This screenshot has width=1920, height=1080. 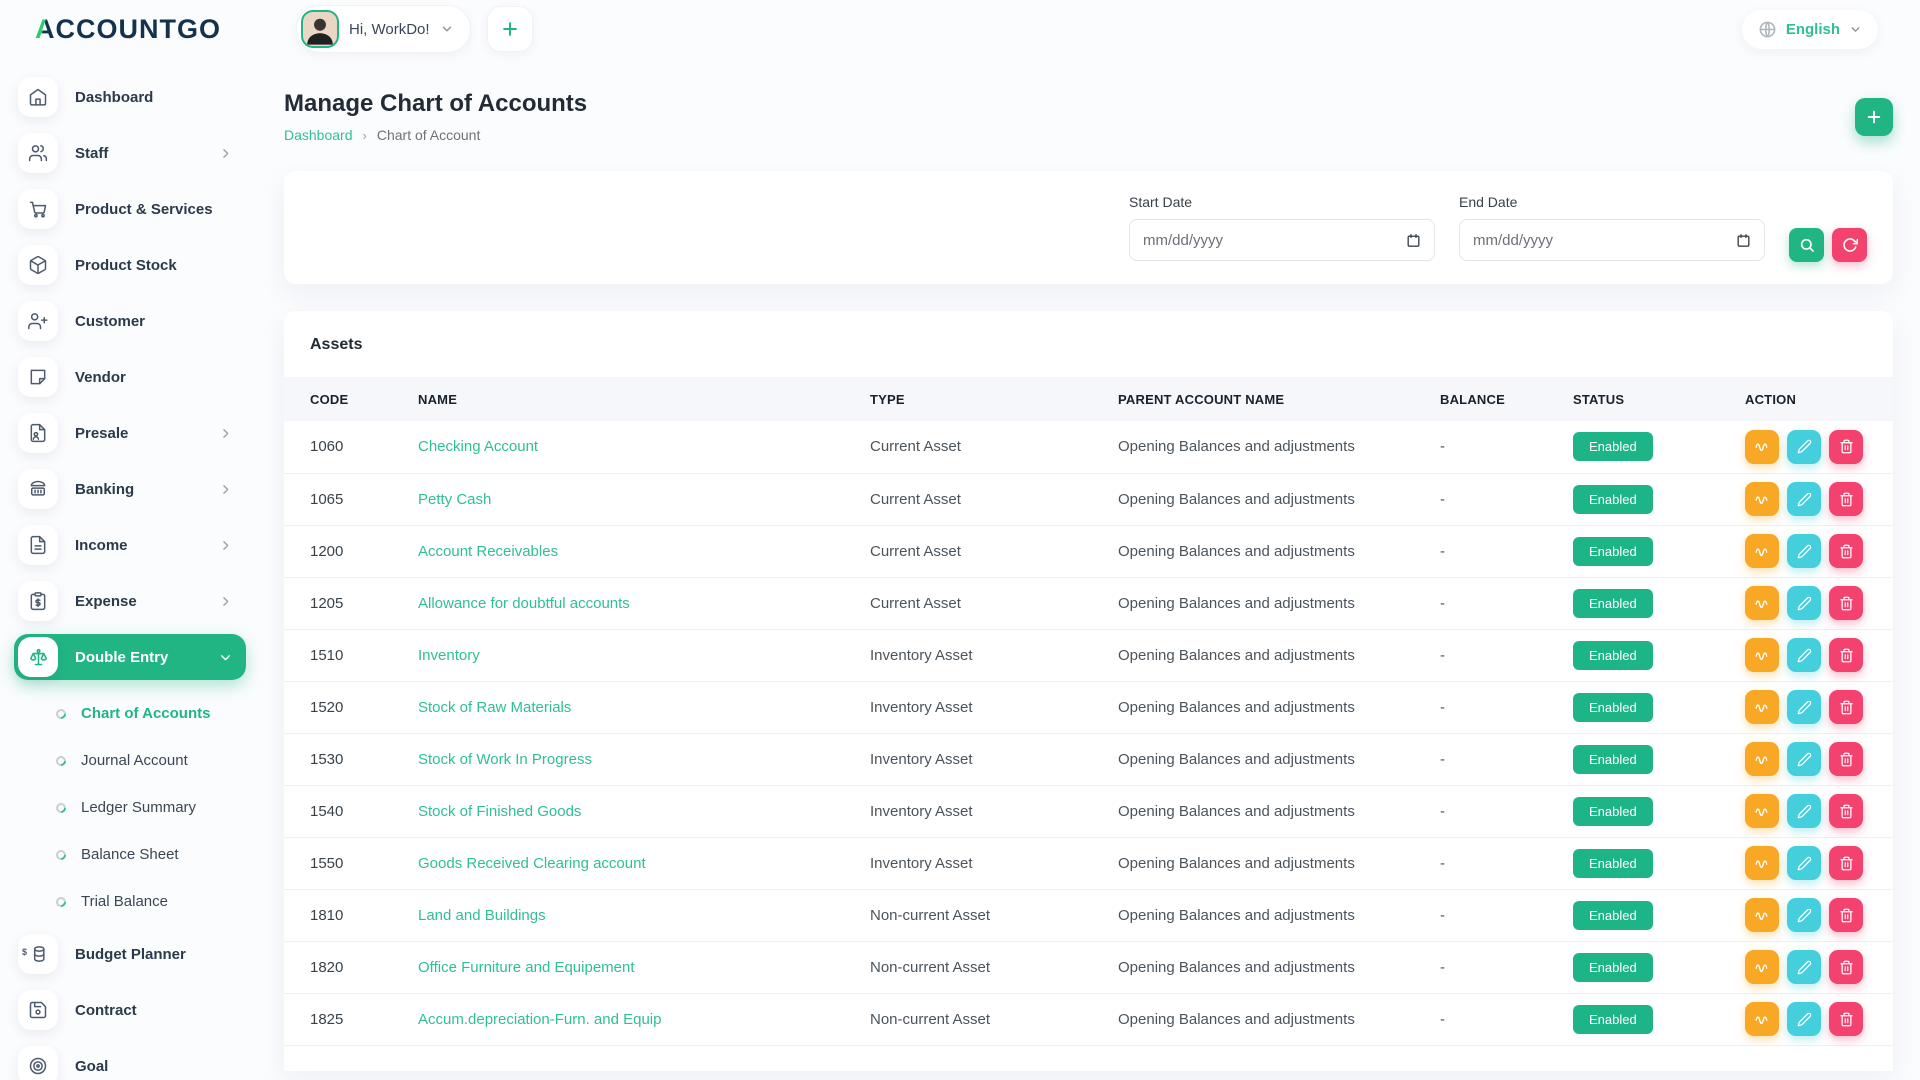 What do you see at coordinates (130, 433) in the screenshot?
I see `sidebar-item-presale: Presale` at bounding box center [130, 433].